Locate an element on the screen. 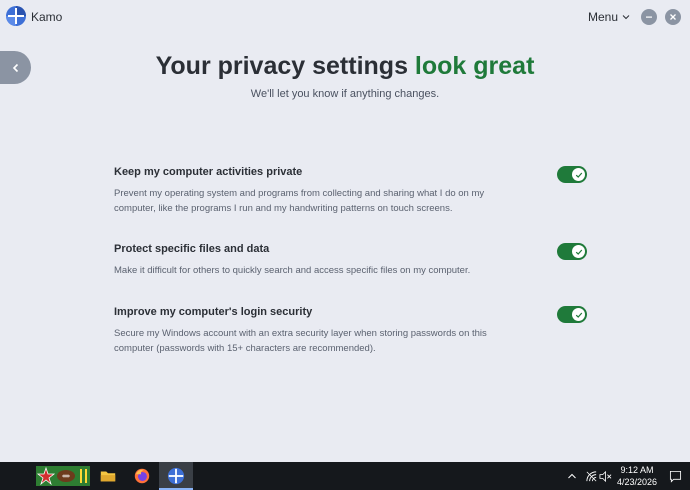 Image resolution: width=690 pixels, height=490 pixels. menu-label: Menu is located at coordinates (603, 17).